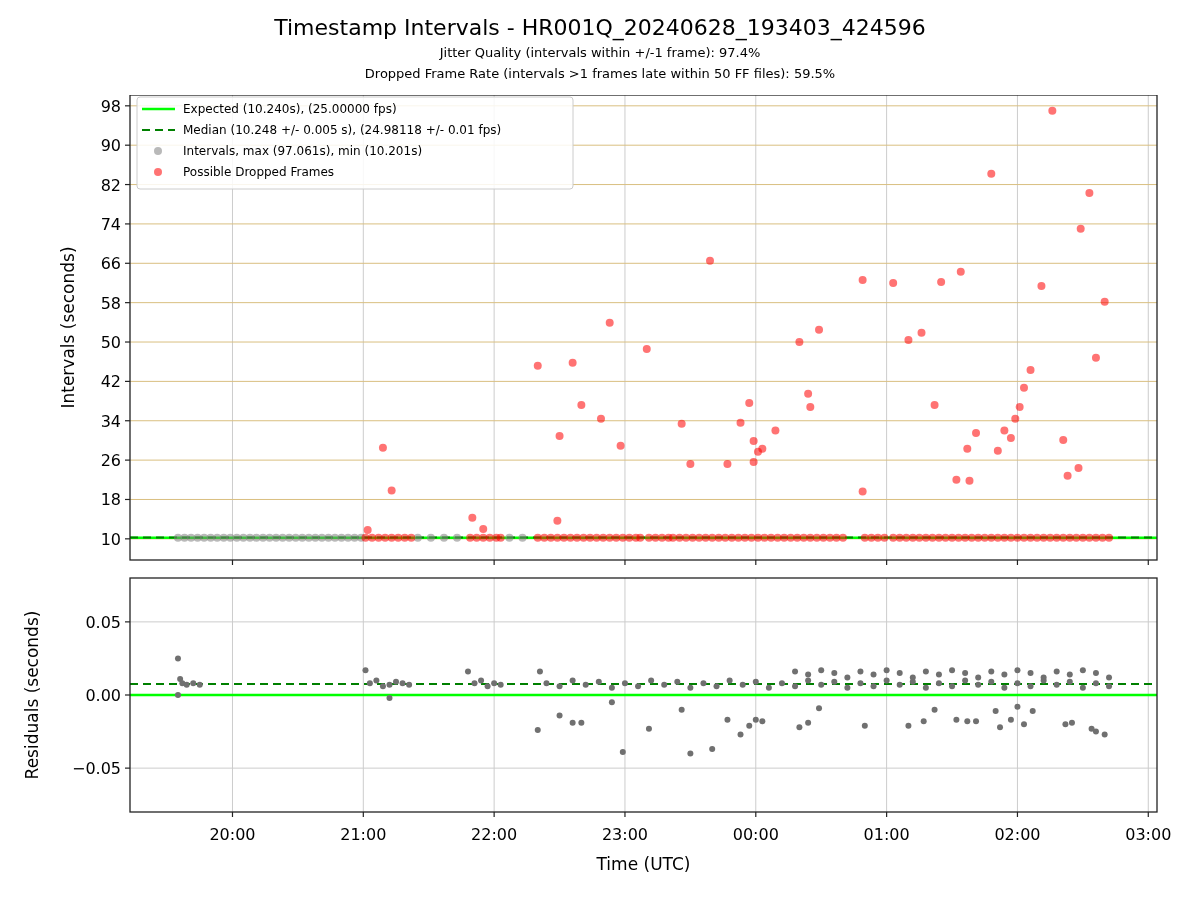  What do you see at coordinates (110, 146) in the screenshot?
I see `tick-label: 90` at bounding box center [110, 146].